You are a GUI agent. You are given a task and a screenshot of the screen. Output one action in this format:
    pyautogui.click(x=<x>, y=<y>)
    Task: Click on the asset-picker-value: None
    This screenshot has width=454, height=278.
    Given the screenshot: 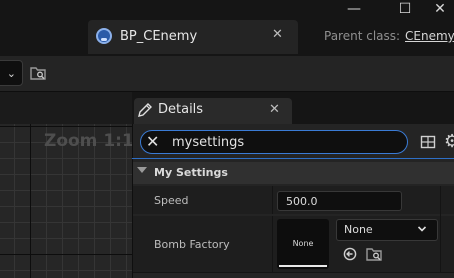 What is the action you would take?
    pyautogui.click(x=358, y=229)
    